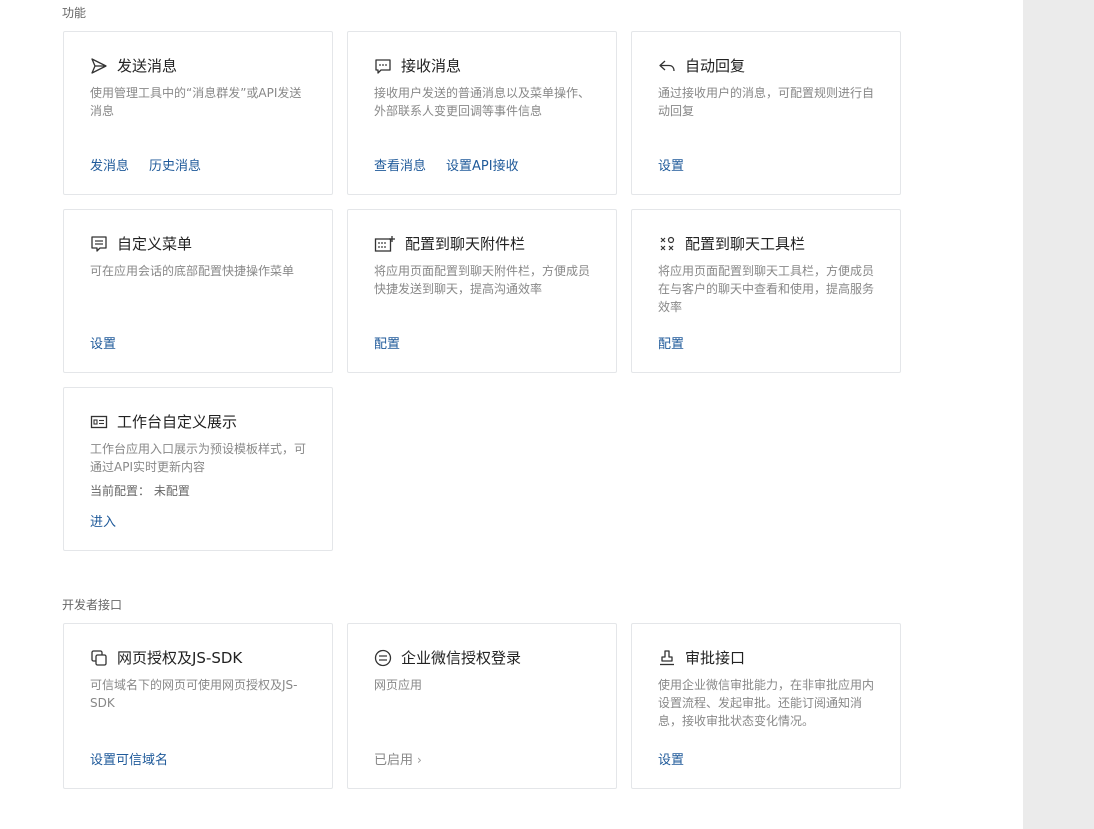 The height and width of the screenshot is (829, 1094). Describe the element at coordinates (461, 658) in the screenshot. I see `card-title: 企业微信授权登录` at that location.